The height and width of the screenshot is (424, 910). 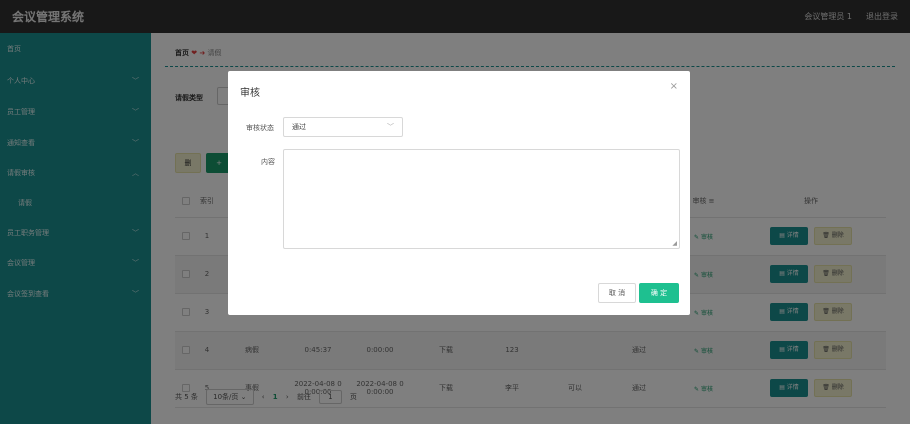 I want to click on confirm-button: 确 定, so click(x=659, y=293).